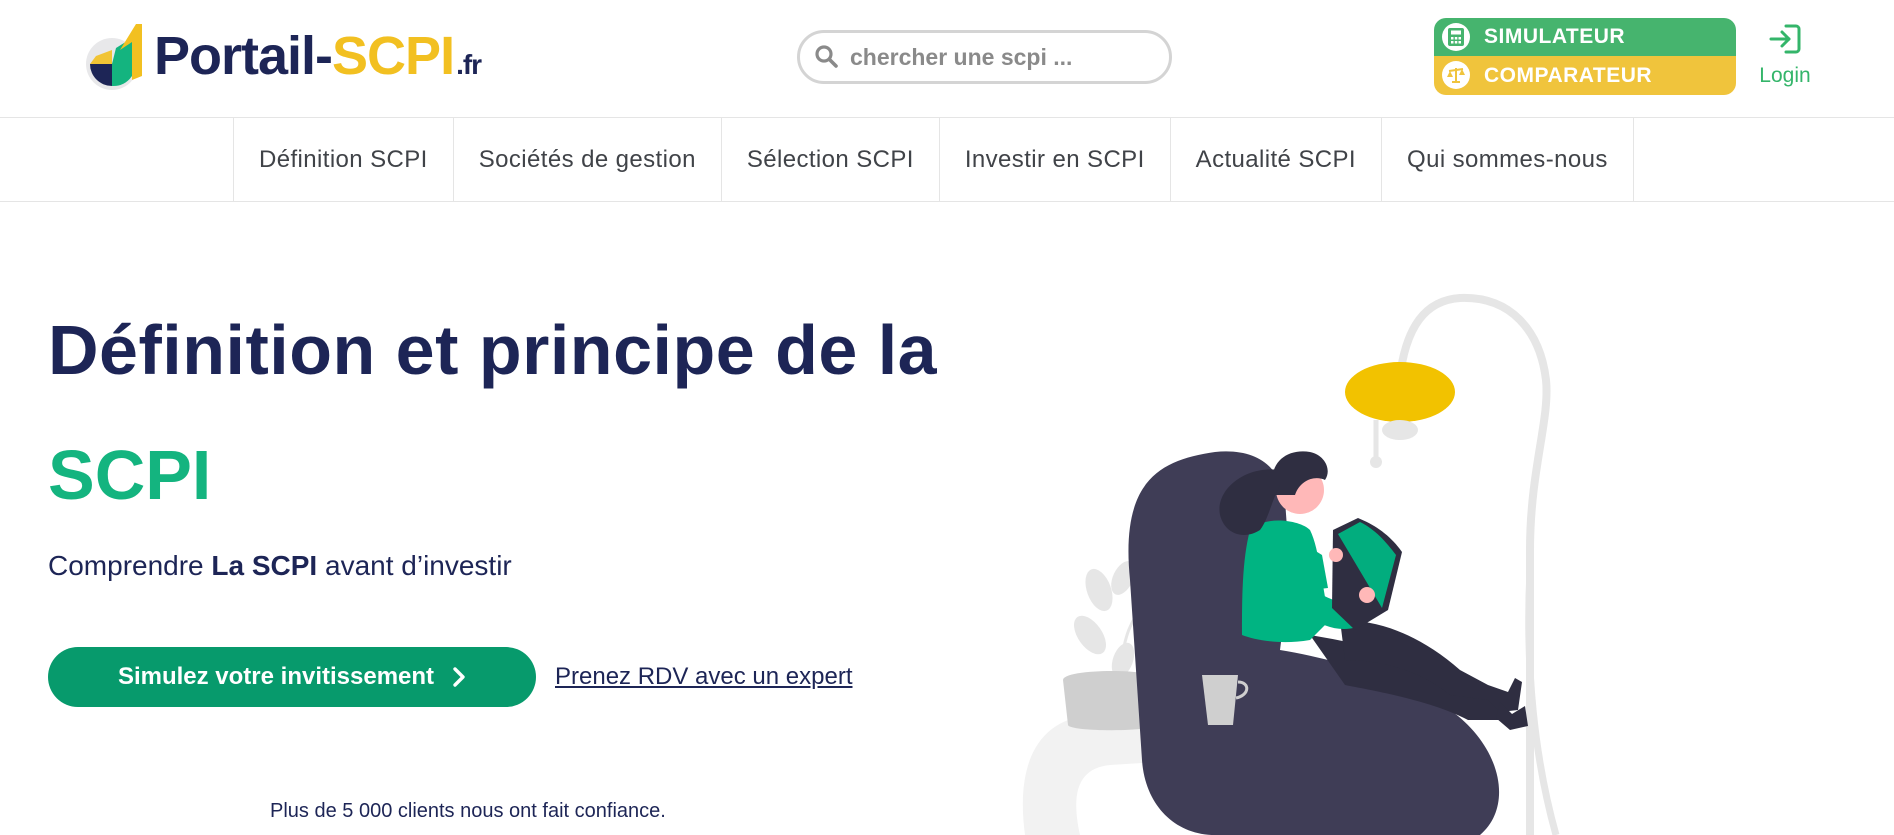 The image size is (1894, 835). Describe the element at coordinates (1054, 160) in the screenshot. I see `nav-item-investir-en-scpi: Investir en SCPI` at that location.